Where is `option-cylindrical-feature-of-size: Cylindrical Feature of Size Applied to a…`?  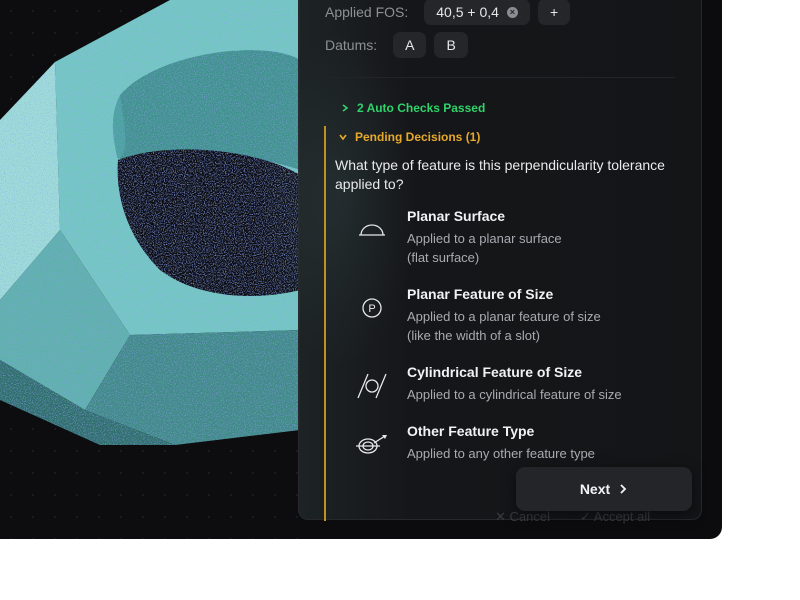
option-cylindrical-feature-of-size: Cylindrical Feature of Size Applied to a… is located at coordinates (485, 386).